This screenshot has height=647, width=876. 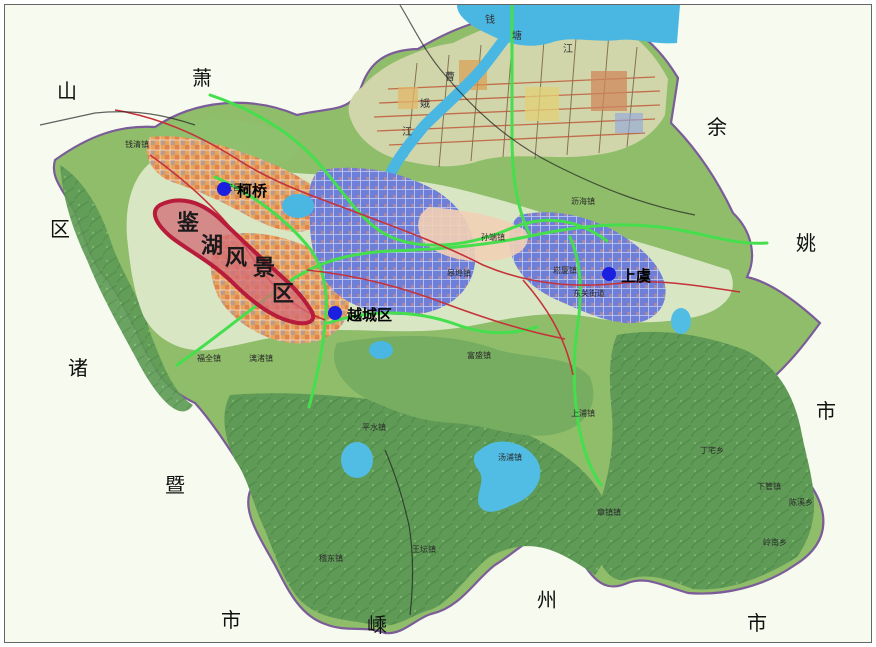 What do you see at coordinates (67, 91) in the screenshot?
I see `neighbor-label-xiaoshan-2: 山` at bounding box center [67, 91].